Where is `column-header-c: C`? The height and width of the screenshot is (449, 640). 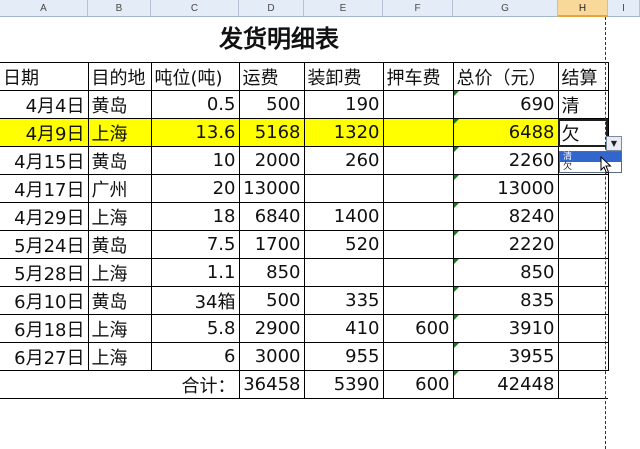 column-header-c: C is located at coordinates (195, 8).